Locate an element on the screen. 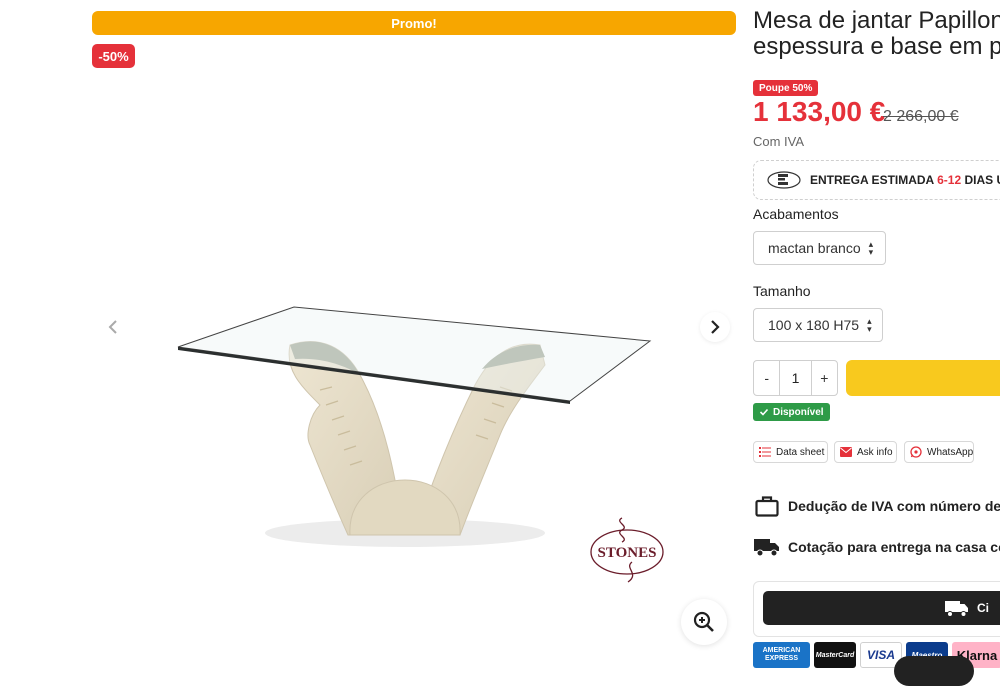 This screenshot has width=1000, height=686. delivery-range: 6-12 is located at coordinates (949, 180).